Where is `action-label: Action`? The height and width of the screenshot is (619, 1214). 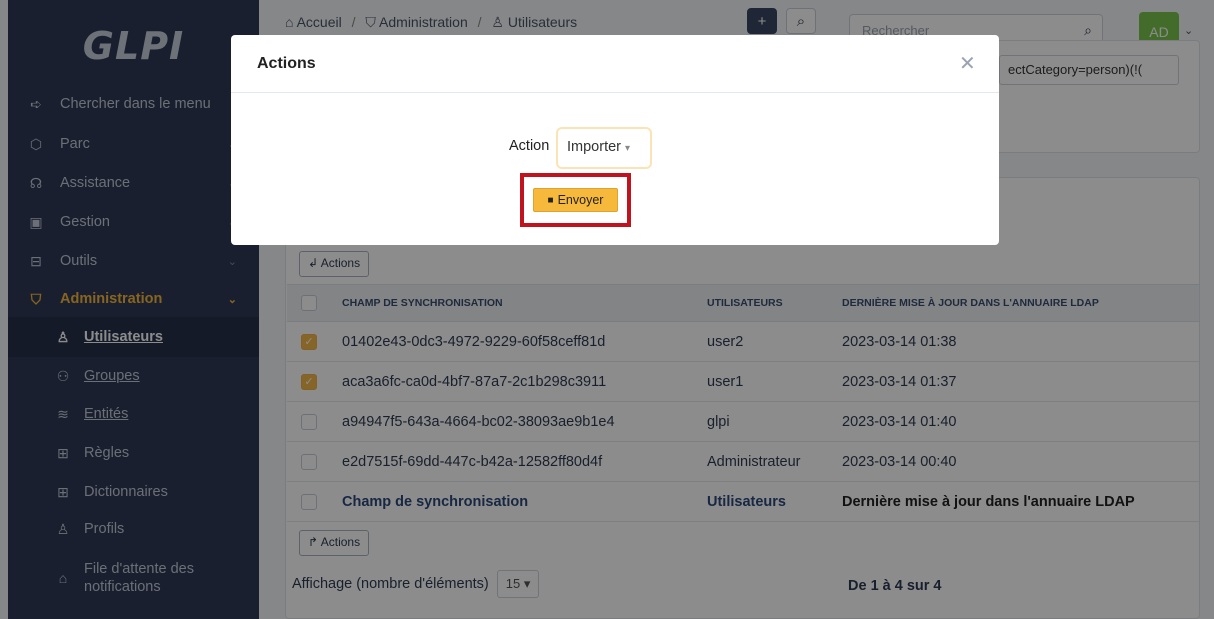 action-label: Action is located at coordinates (529, 146).